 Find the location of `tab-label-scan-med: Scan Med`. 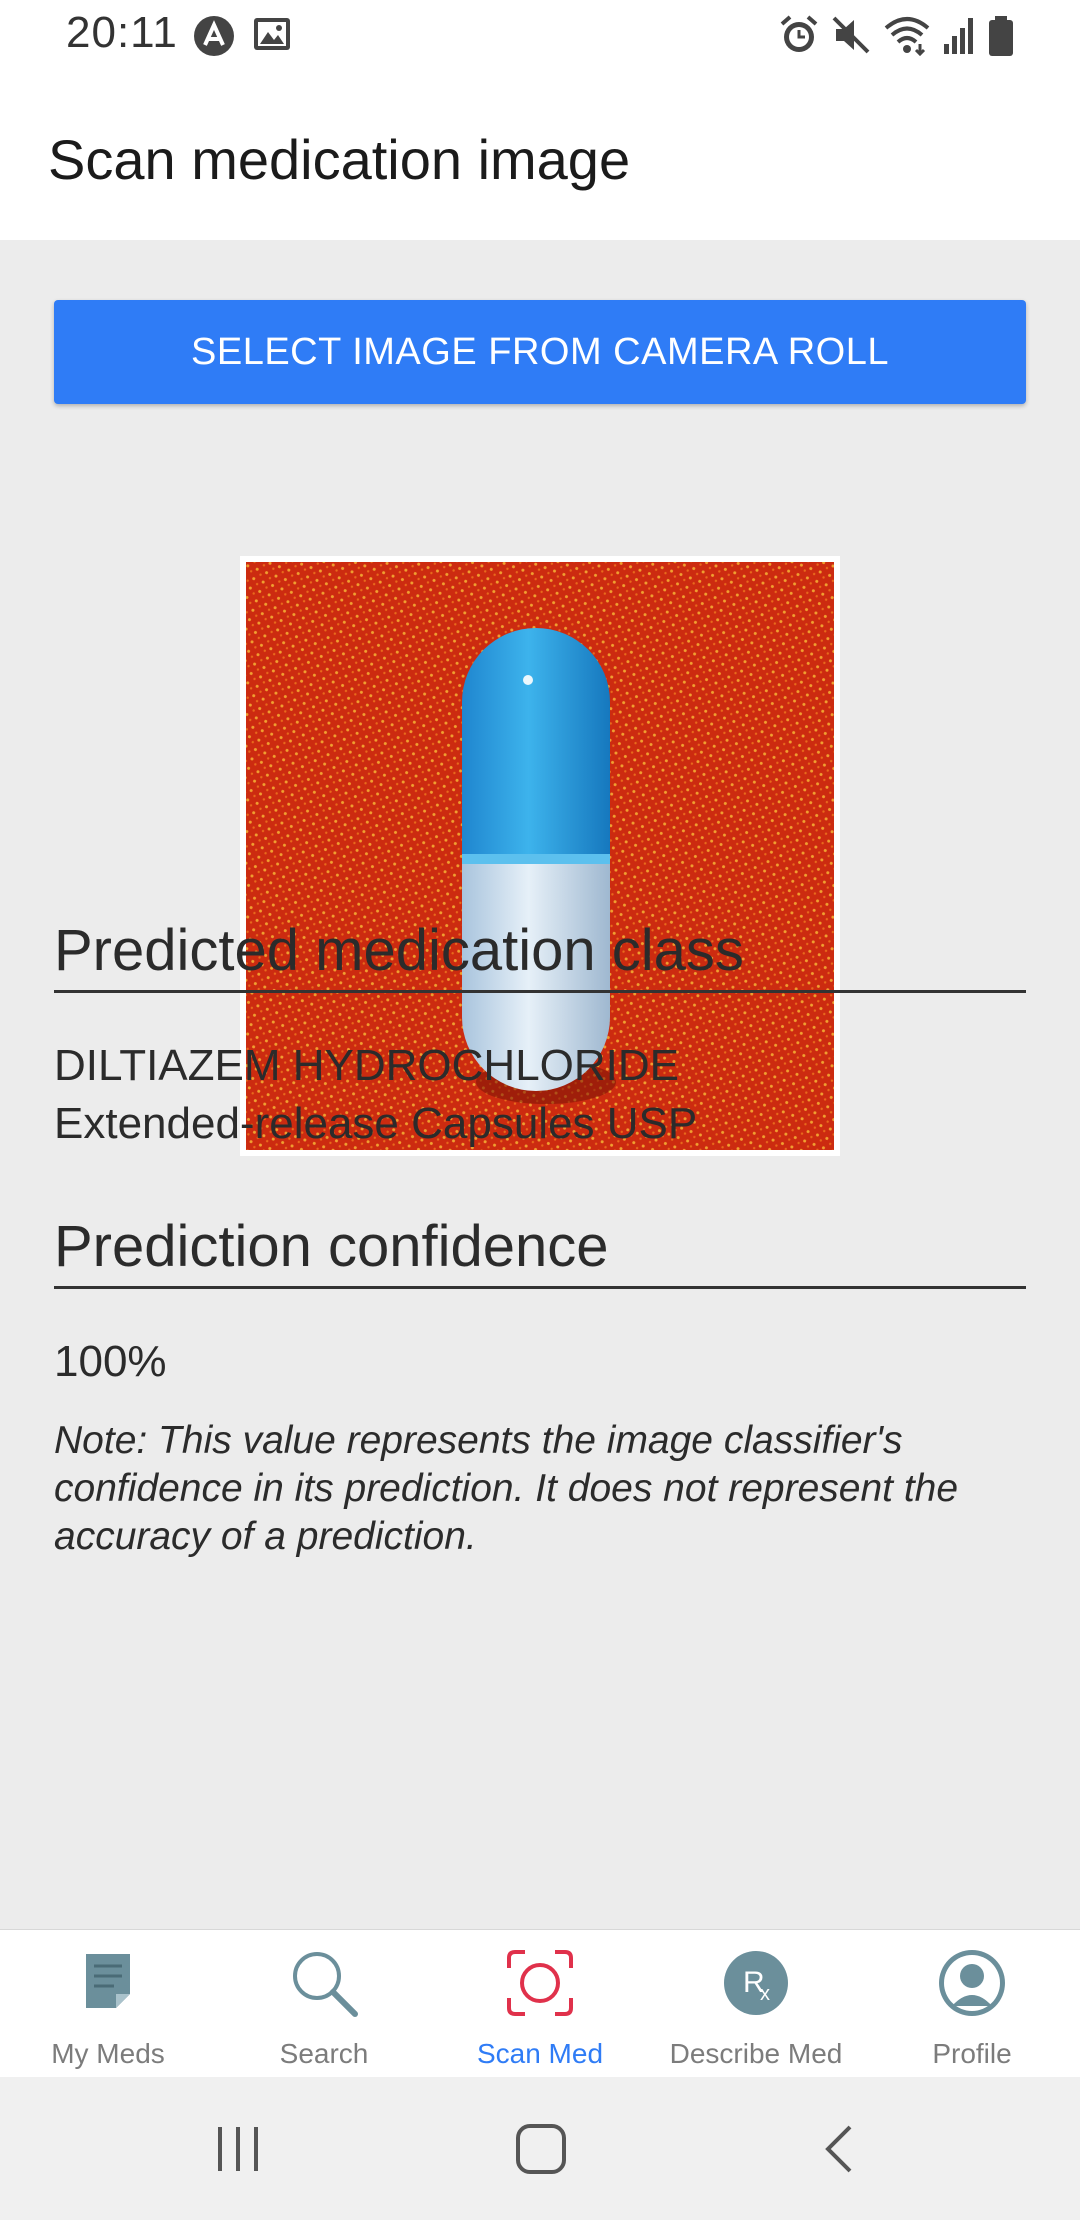

tab-label-scan-med: Scan Med is located at coordinates (540, 2053).